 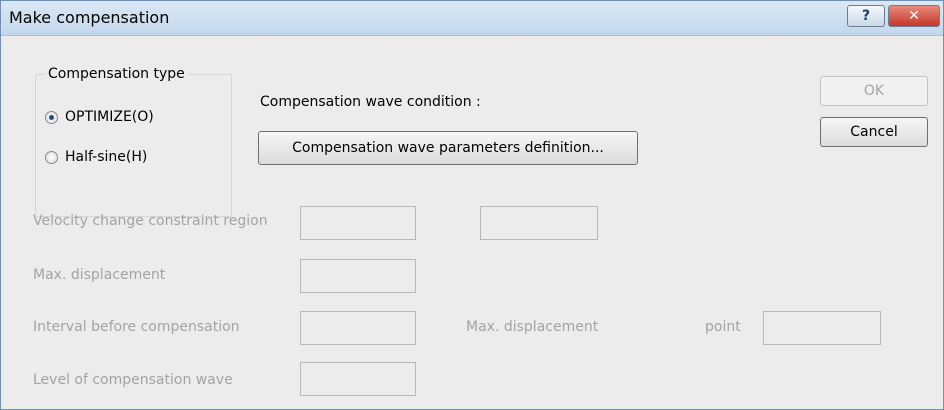 I want to click on close-button: ✕, so click(x=914, y=16).